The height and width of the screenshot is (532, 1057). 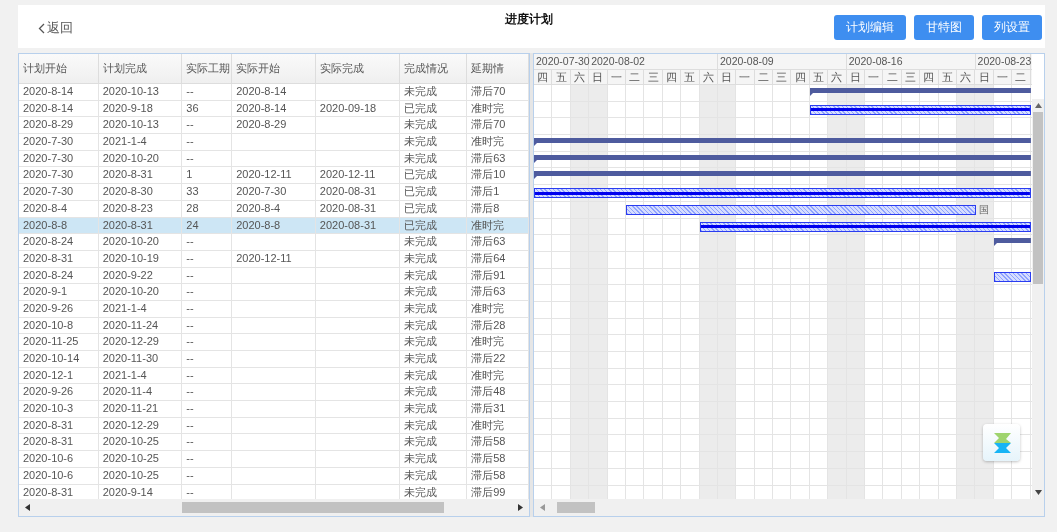 I want to click on table-cell: 2020-10-19, so click(x=130, y=257).